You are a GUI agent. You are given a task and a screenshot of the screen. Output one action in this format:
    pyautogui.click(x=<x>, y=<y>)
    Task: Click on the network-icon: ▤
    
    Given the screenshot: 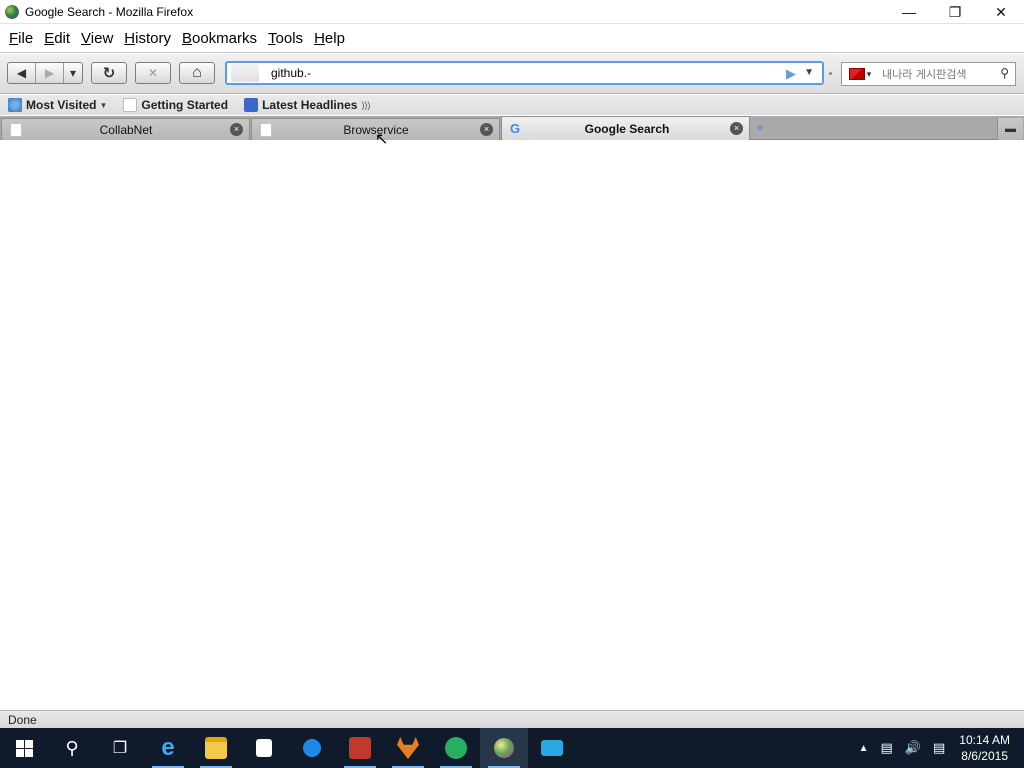 What is the action you would take?
    pyautogui.click(x=887, y=748)
    